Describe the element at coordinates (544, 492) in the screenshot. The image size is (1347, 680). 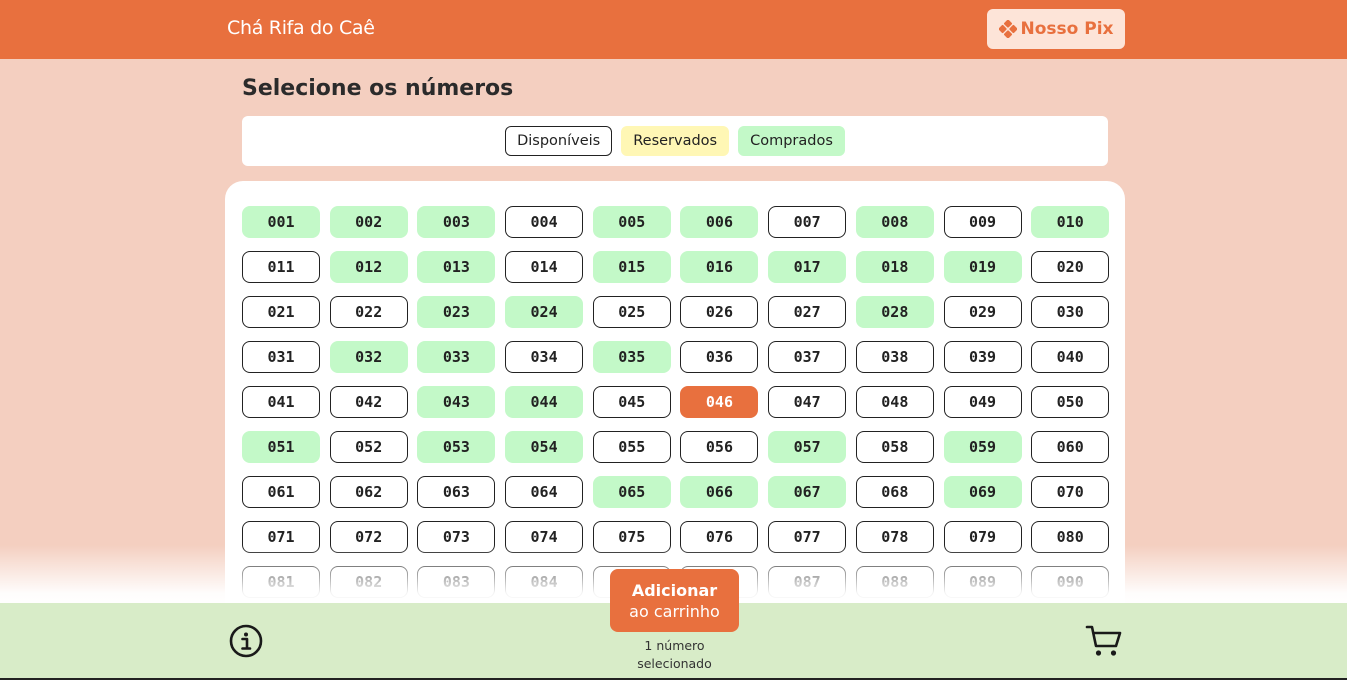
I see `number-button: 064` at that location.